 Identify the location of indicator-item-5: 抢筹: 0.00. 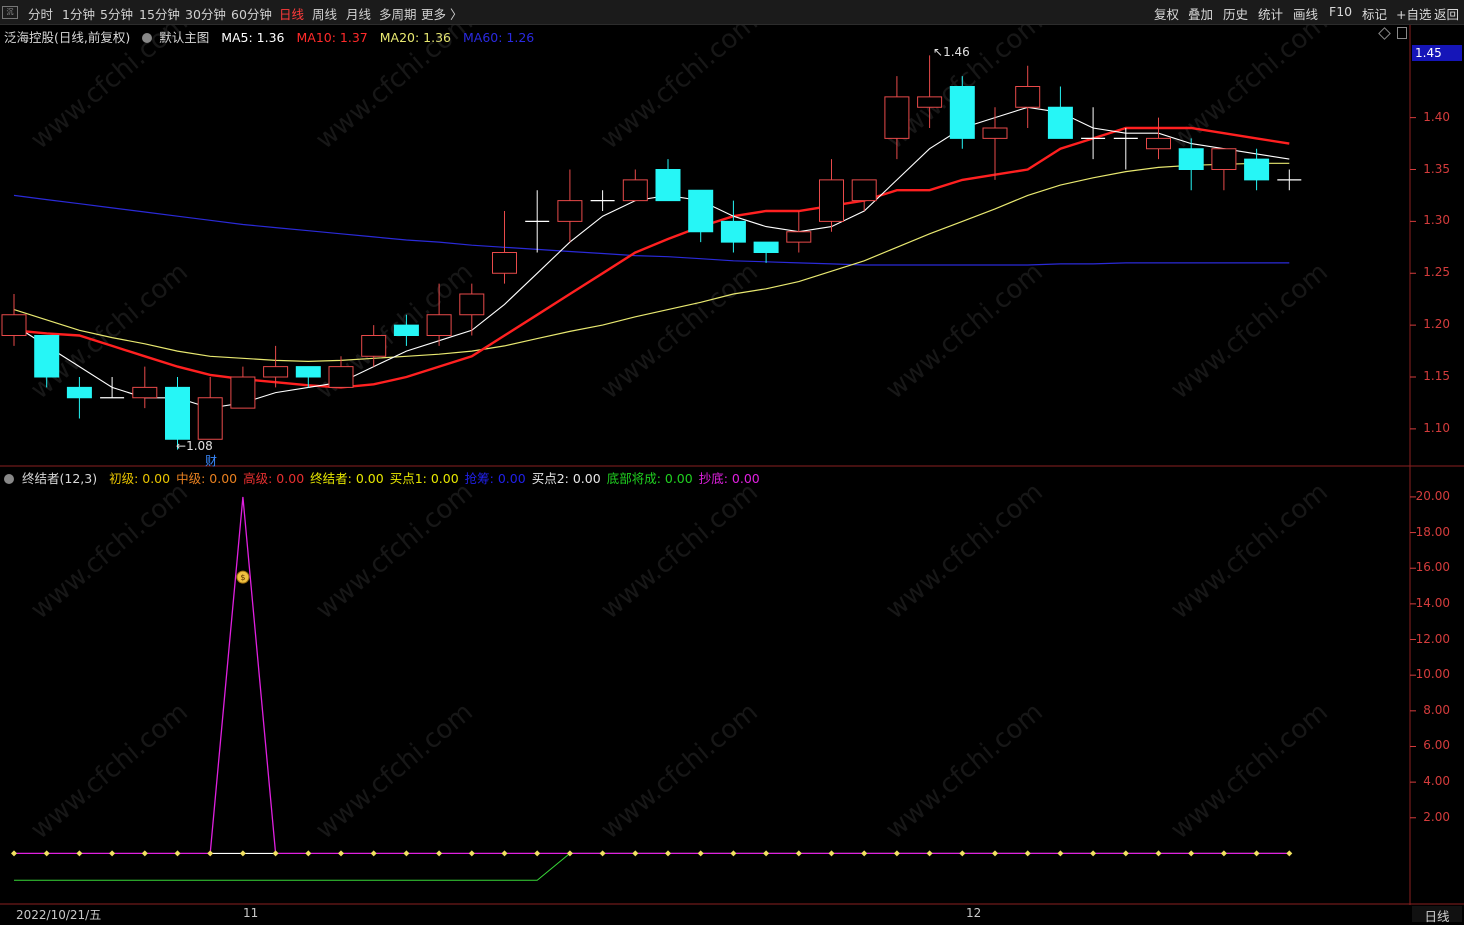
(495, 478).